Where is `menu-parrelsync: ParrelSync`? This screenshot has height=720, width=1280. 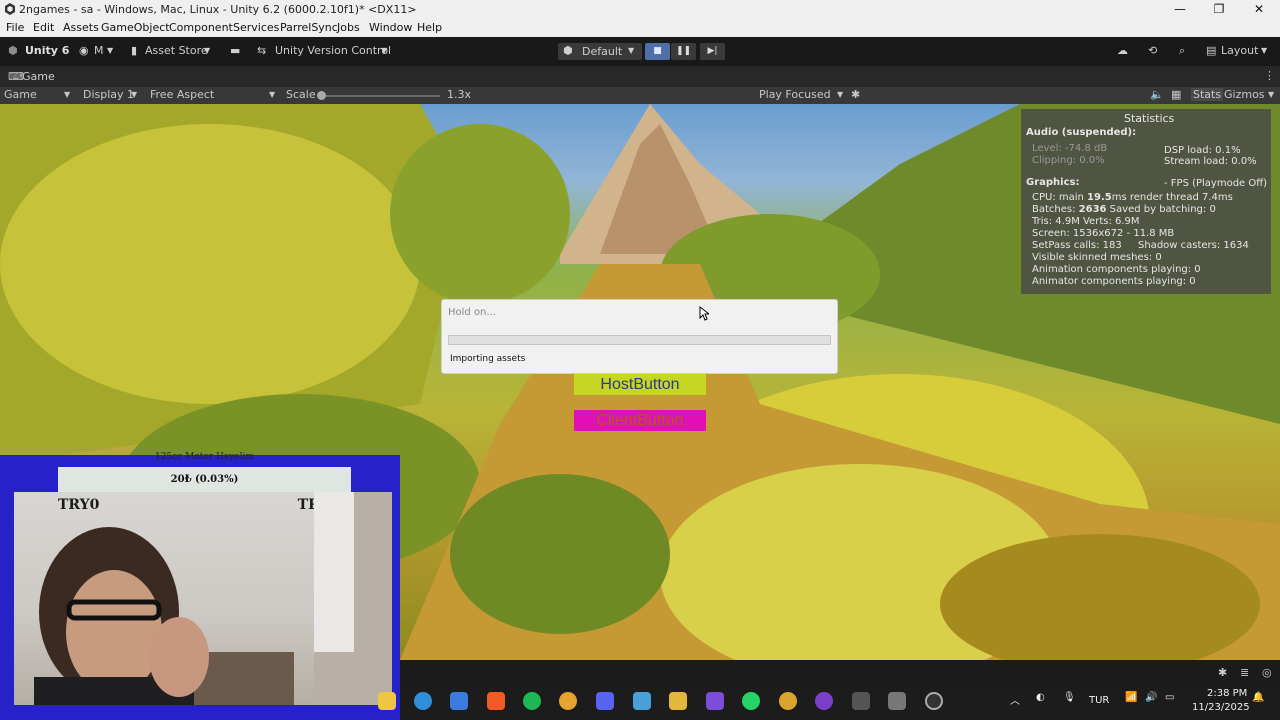
menu-parrelsync: ParrelSync is located at coordinates (309, 27).